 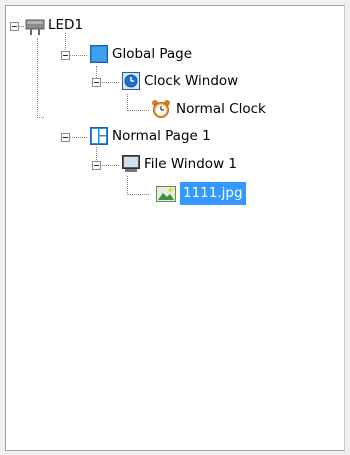 I want to click on collapse-toggle-global-page, so click(x=65, y=55).